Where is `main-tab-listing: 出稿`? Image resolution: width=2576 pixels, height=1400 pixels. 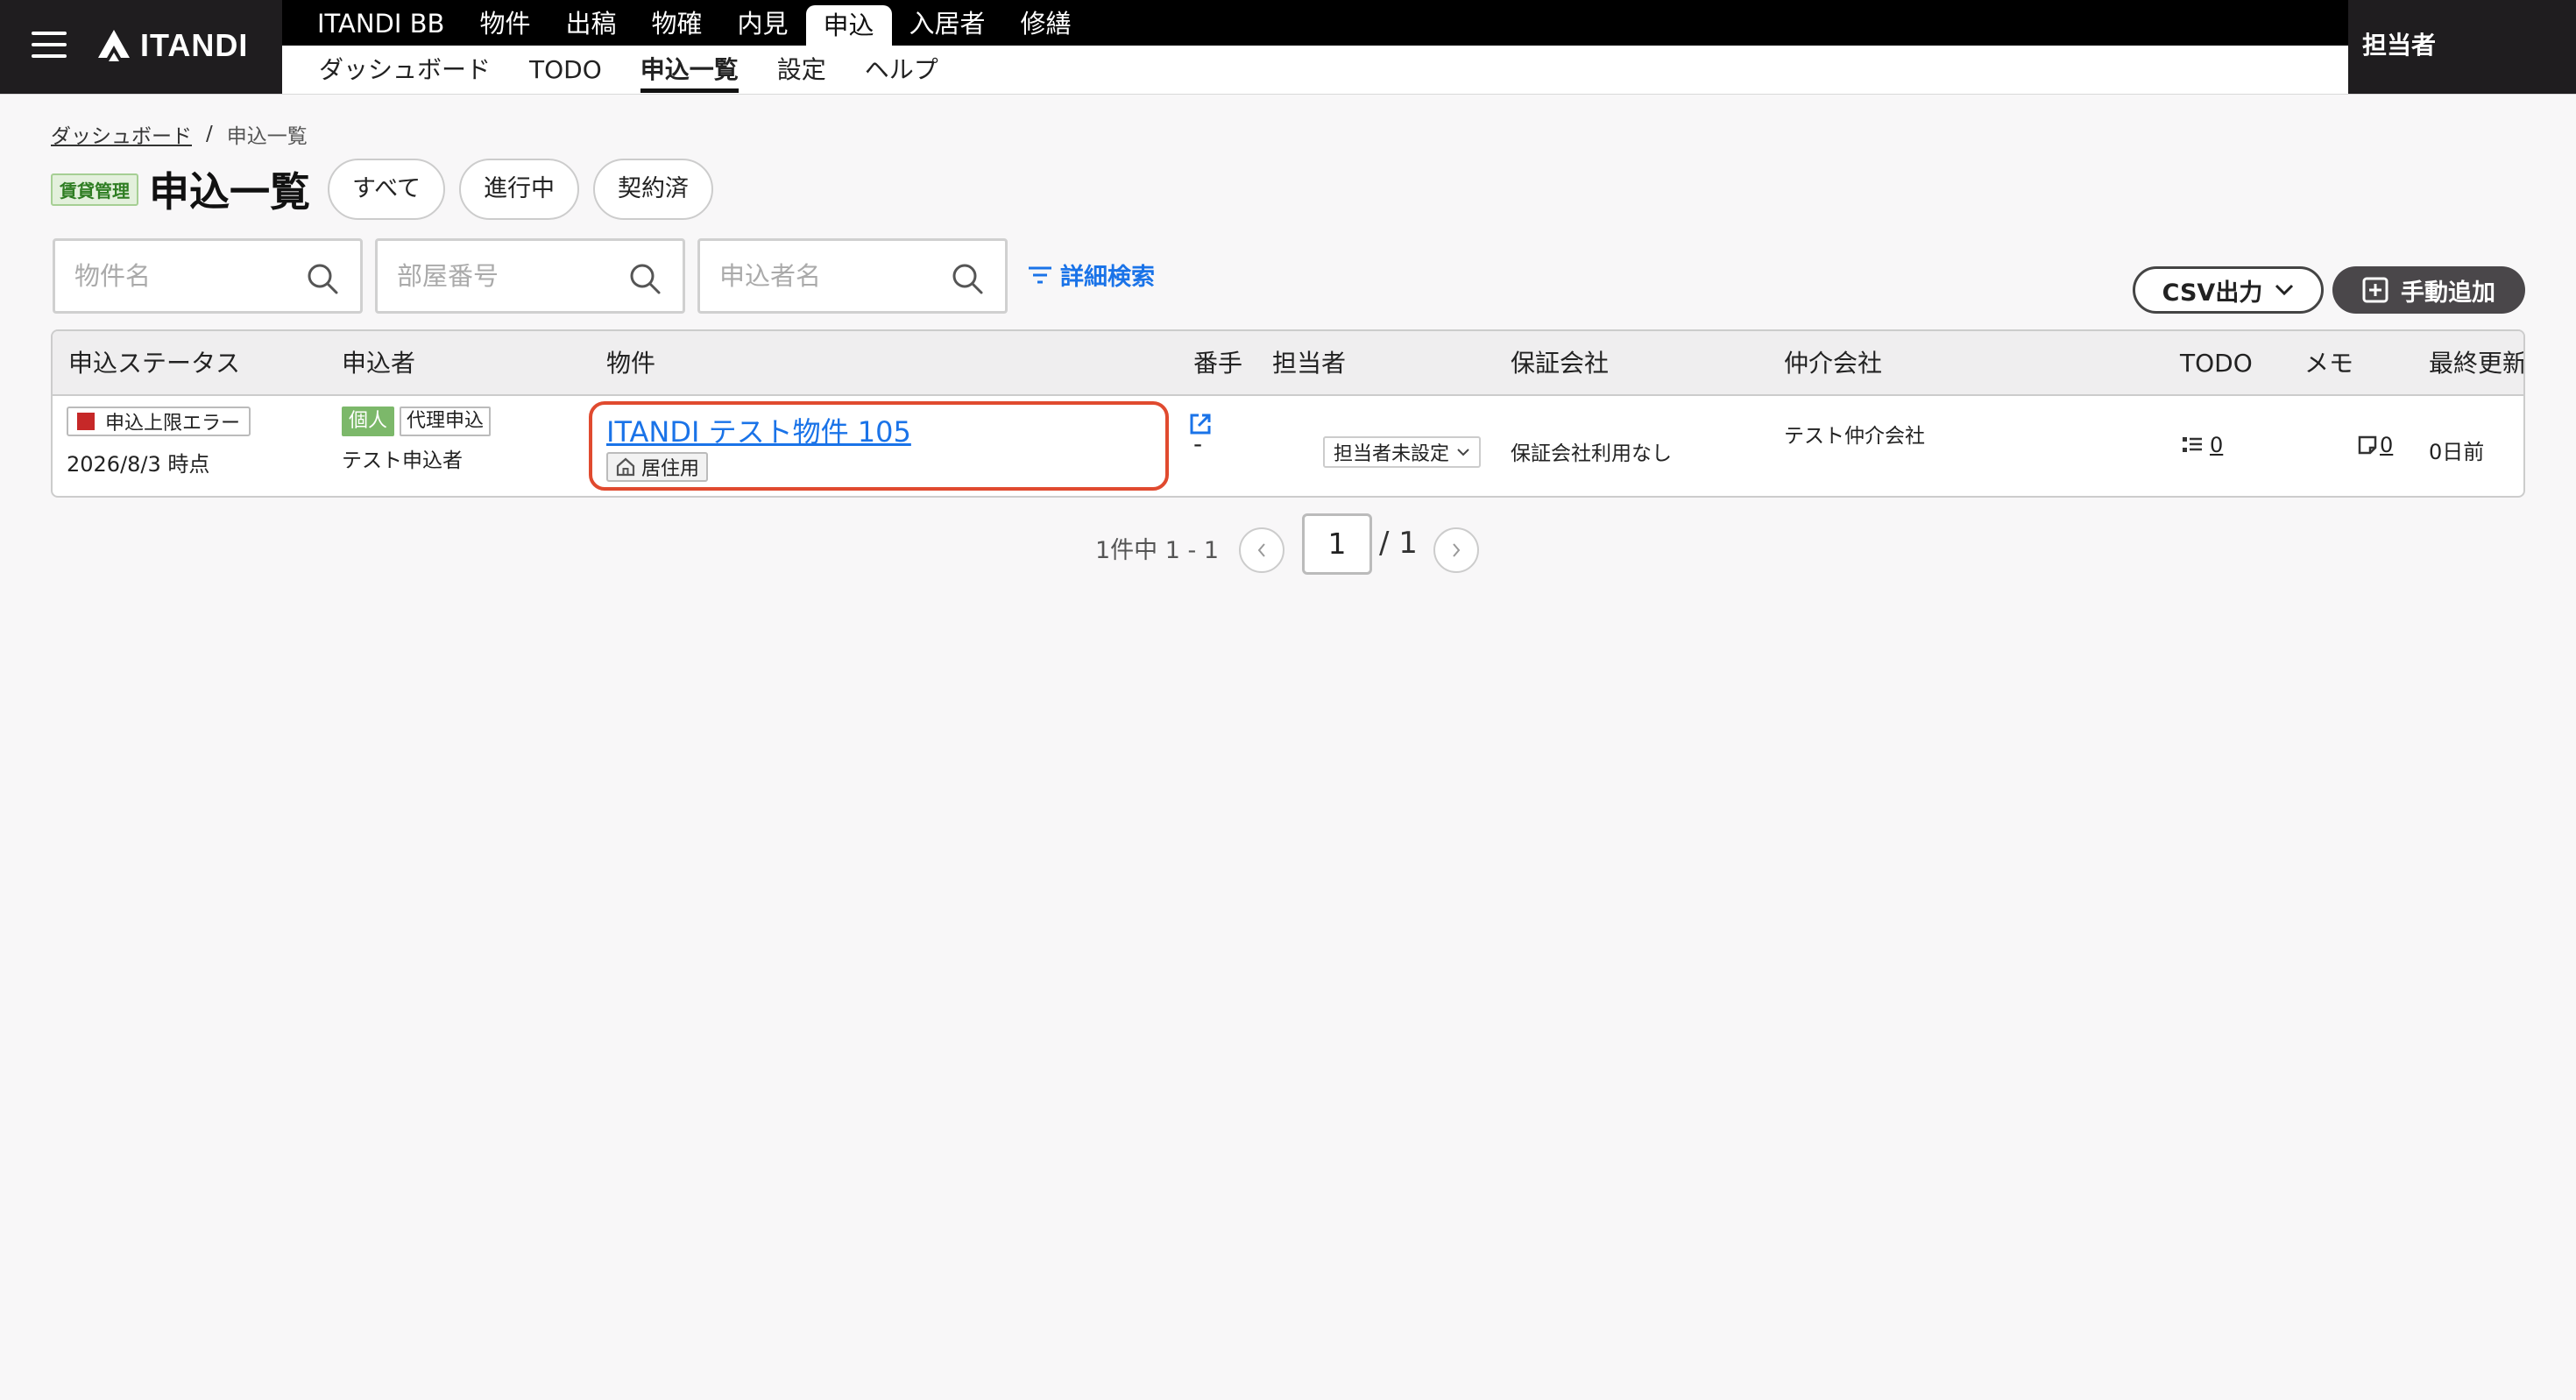 main-tab-listing: 出稿 is located at coordinates (590, 23).